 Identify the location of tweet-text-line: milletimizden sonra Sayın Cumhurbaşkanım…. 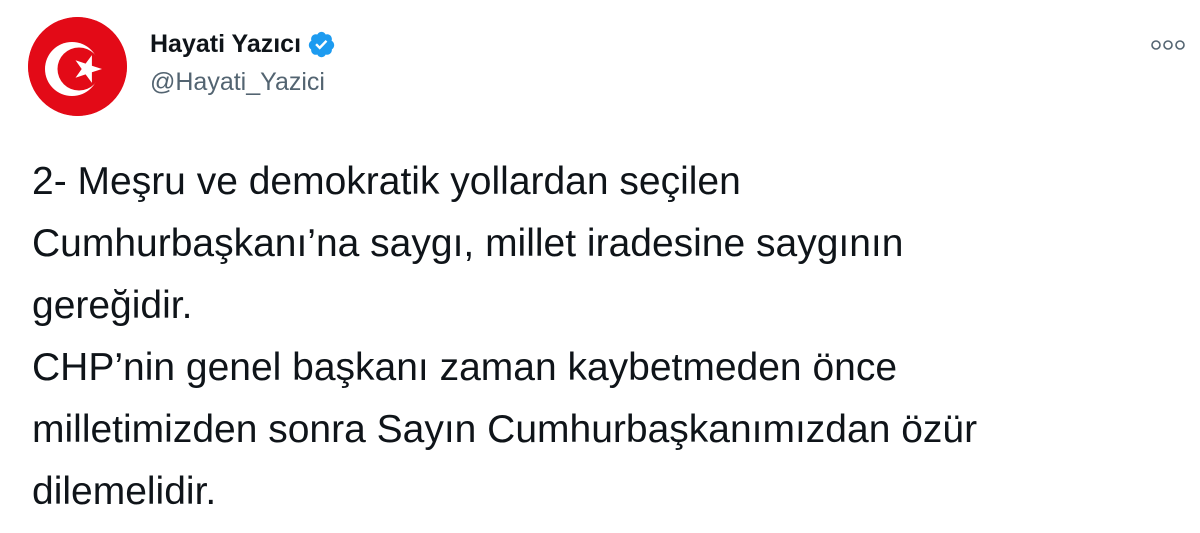
(505, 429).